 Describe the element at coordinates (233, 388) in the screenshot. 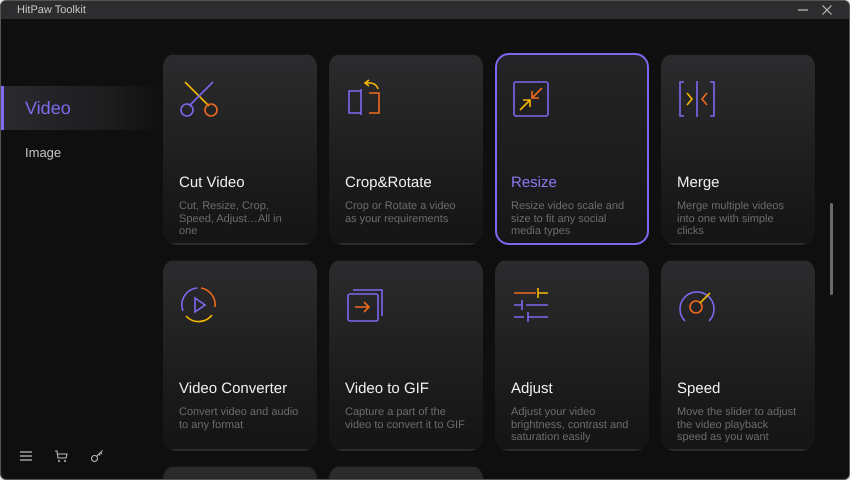

I see `card-title: Video Converter` at that location.